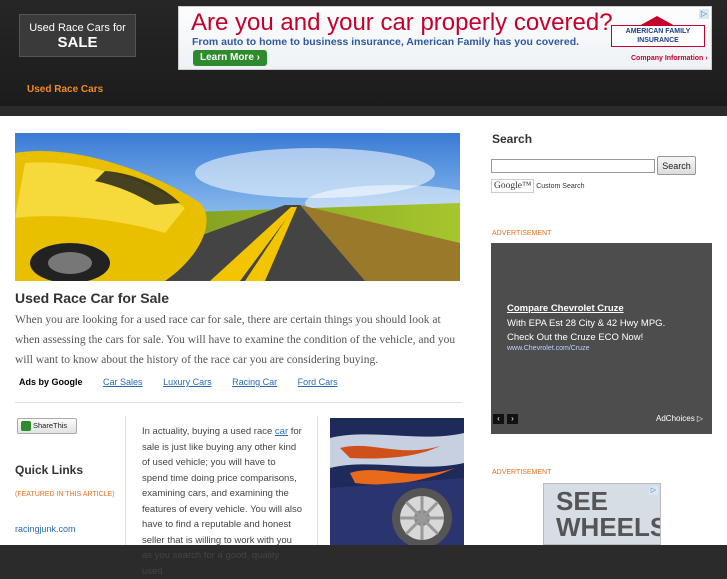  I want to click on post-title: Used Race Car for Sale, so click(92, 298).